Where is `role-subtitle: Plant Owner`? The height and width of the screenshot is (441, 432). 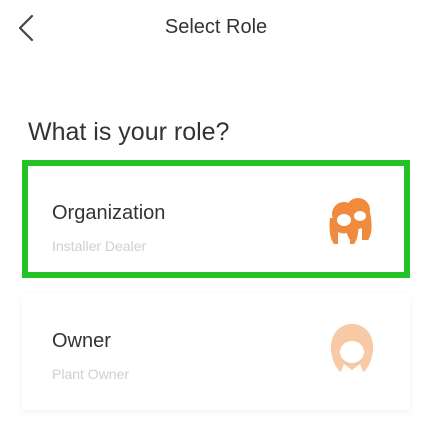
role-subtitle: Plant Owner is located at coordinates (91, 374).